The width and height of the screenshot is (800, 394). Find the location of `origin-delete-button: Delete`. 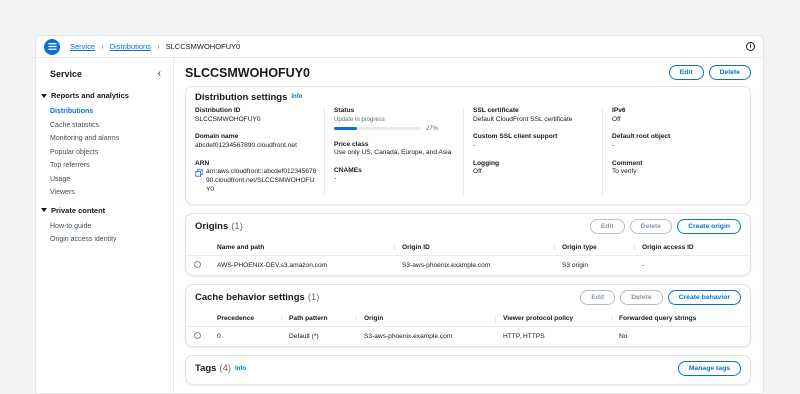

origin-delete-button: Delete is located at coordinates (651, 227).